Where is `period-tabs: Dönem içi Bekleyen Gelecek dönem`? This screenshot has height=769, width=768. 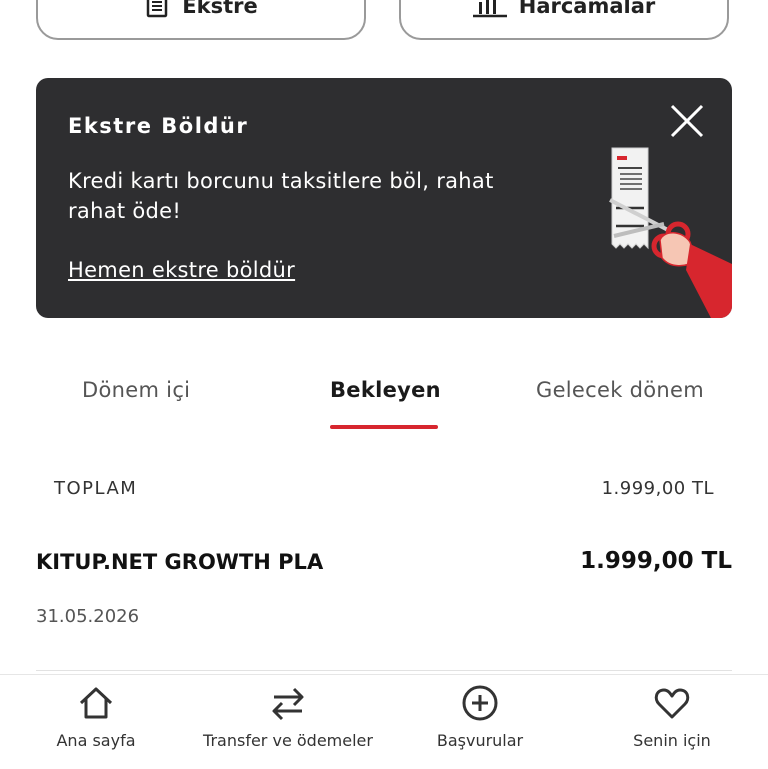
period-tabs: Dönem içi Bekleyen Gelecek dönem is located at coordinates (384, 395).